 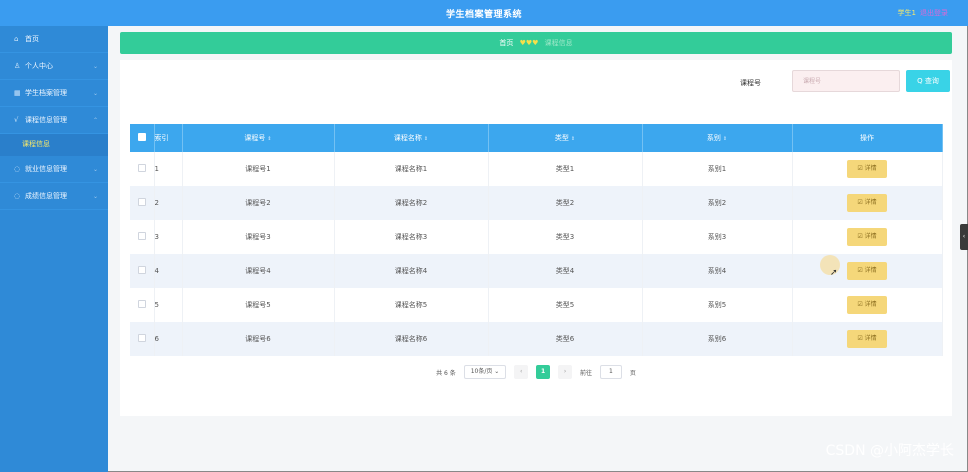 I want to click on select-all-checkbox, so click(x=141, y=137).